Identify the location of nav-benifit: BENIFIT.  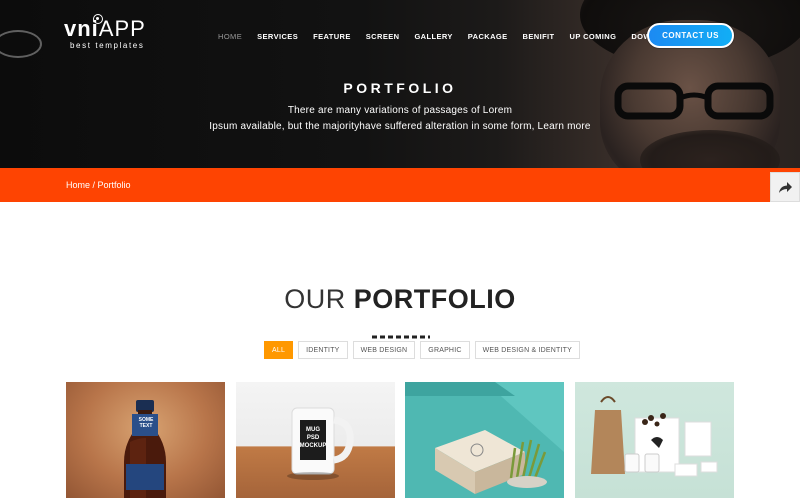
(539, 36).